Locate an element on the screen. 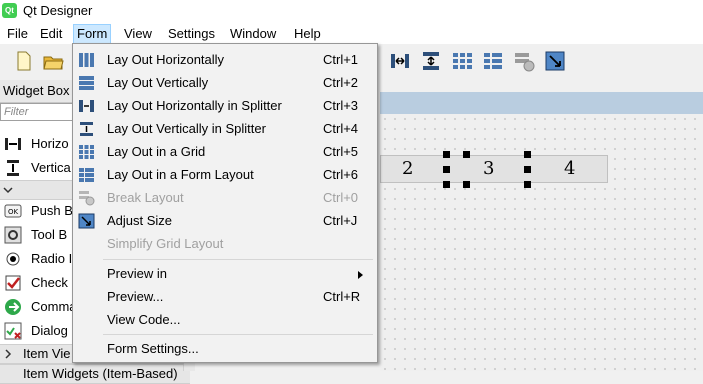  form-window-titlebar is located at coordinates (541, 103).